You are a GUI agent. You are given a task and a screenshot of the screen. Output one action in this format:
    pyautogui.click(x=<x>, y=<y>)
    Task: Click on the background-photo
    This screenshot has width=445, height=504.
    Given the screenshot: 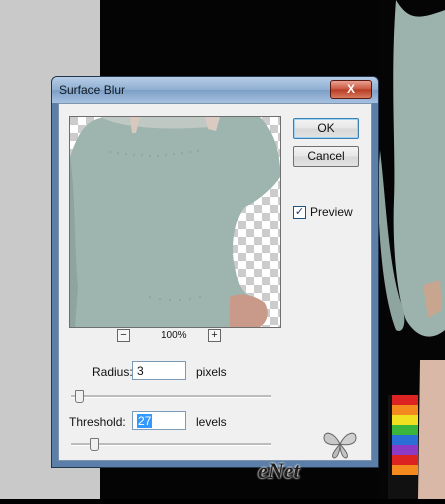 What is the action you would take?
    pyautogui.click(x=411, y=249)
    